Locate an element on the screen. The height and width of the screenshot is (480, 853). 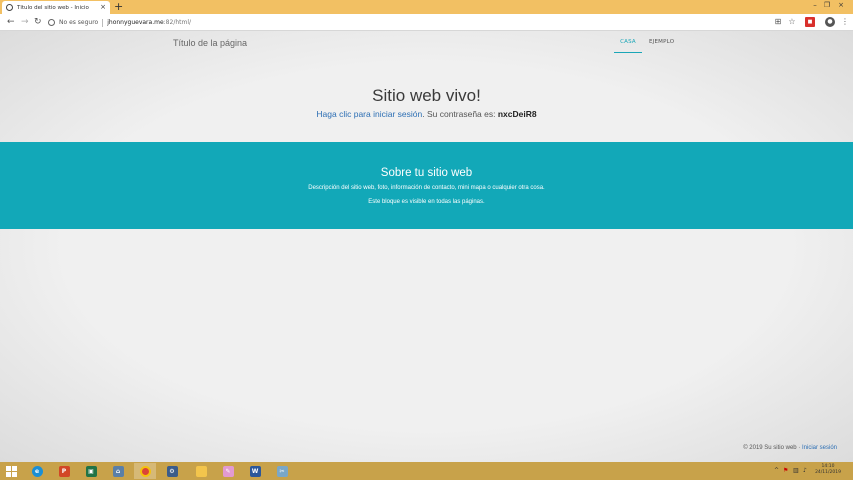
browser-tab-strip: Título del sitio web - Inicio × + – ❐ × is located at coordinates (426, 7).